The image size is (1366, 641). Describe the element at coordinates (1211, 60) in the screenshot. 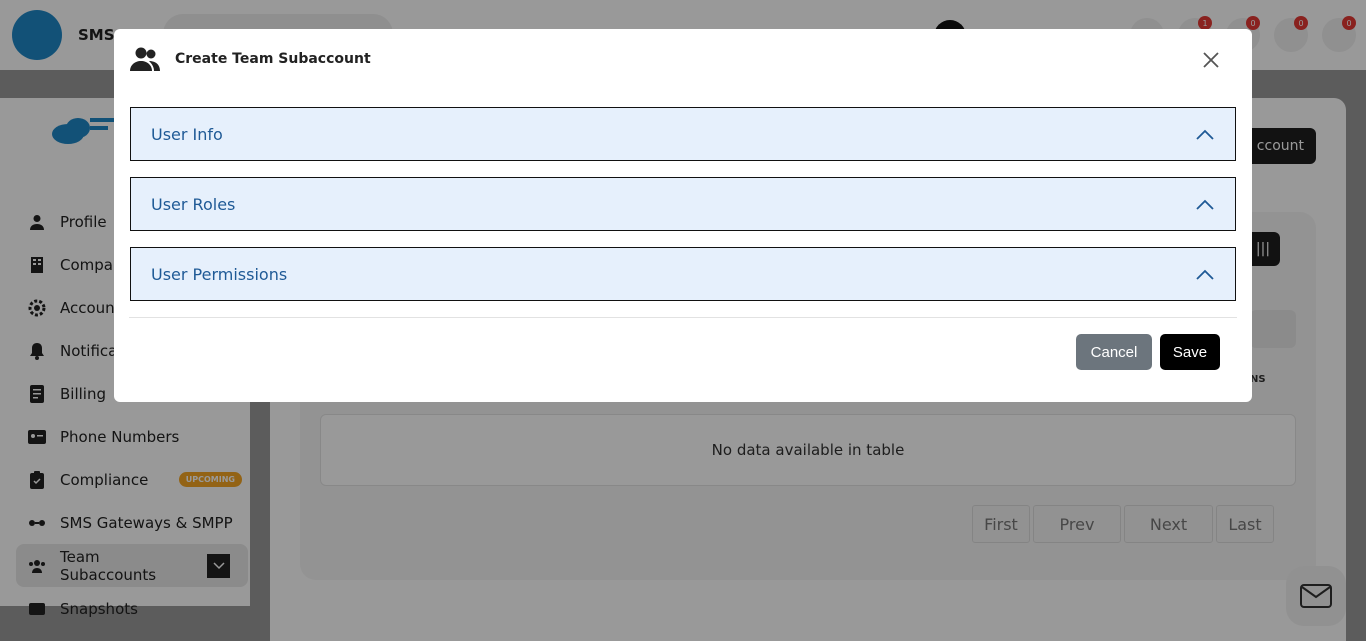

I see `close-icon` at that location.